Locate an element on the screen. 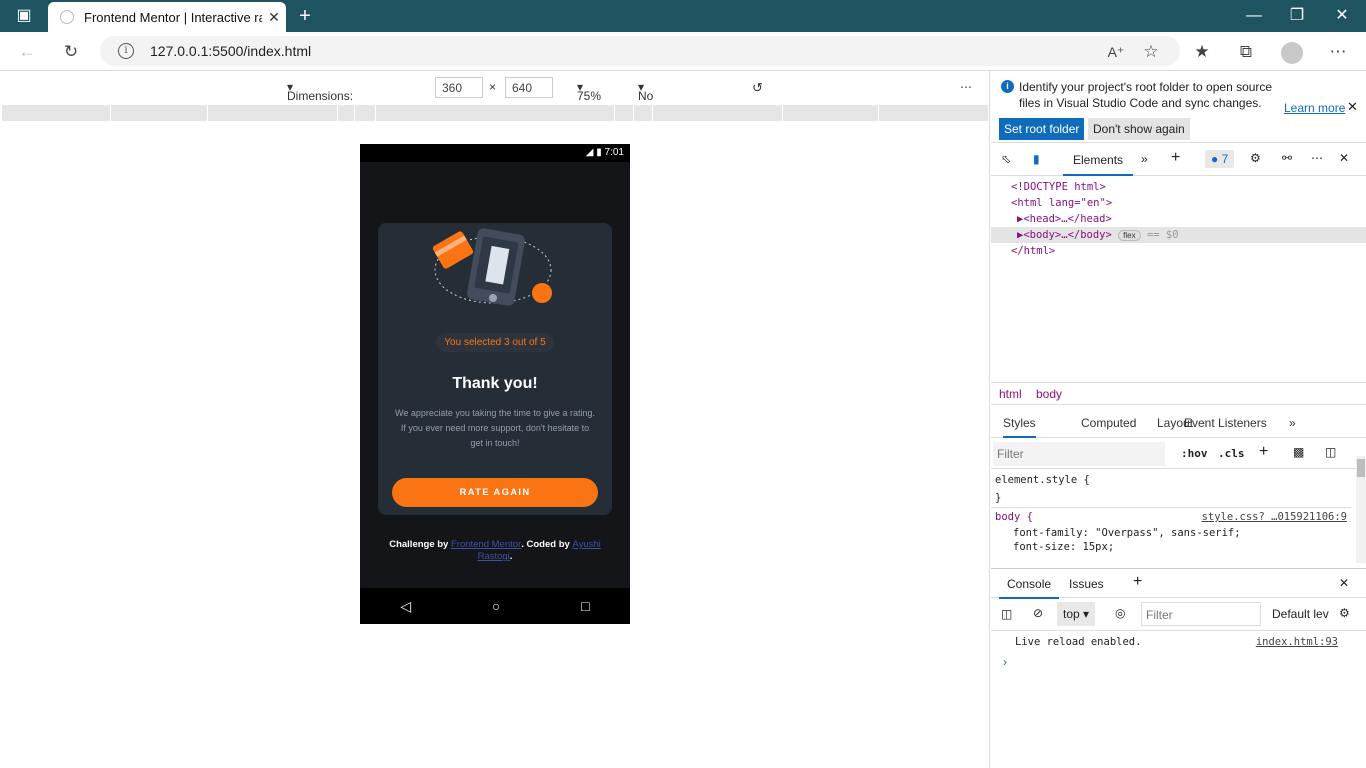  log-levels-select: Default lev is located at coordinates (1300, 614).